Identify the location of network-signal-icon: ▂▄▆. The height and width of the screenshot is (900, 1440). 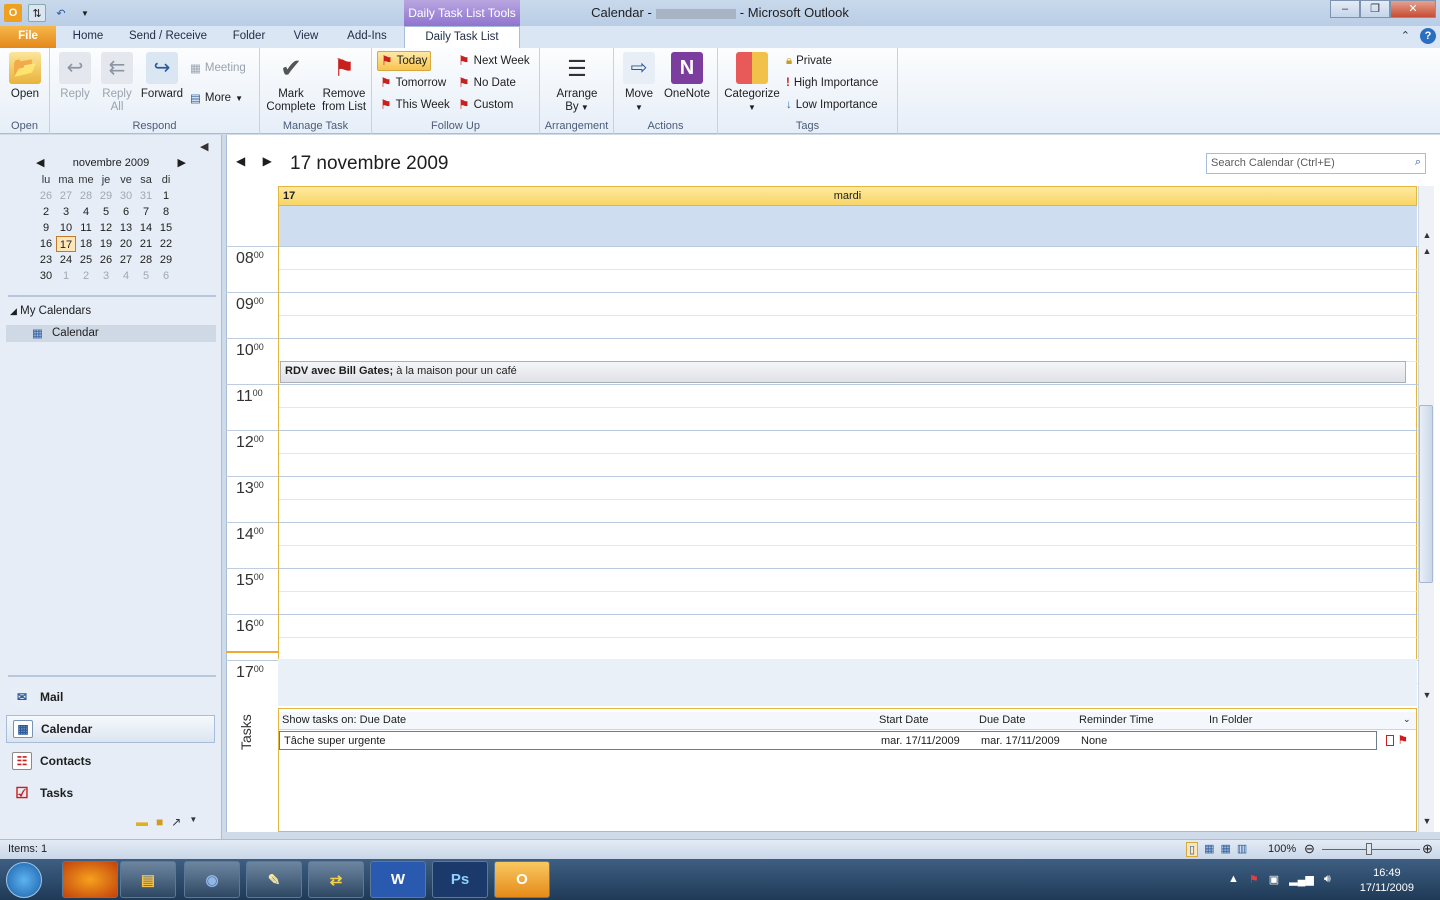
(1301, 879).